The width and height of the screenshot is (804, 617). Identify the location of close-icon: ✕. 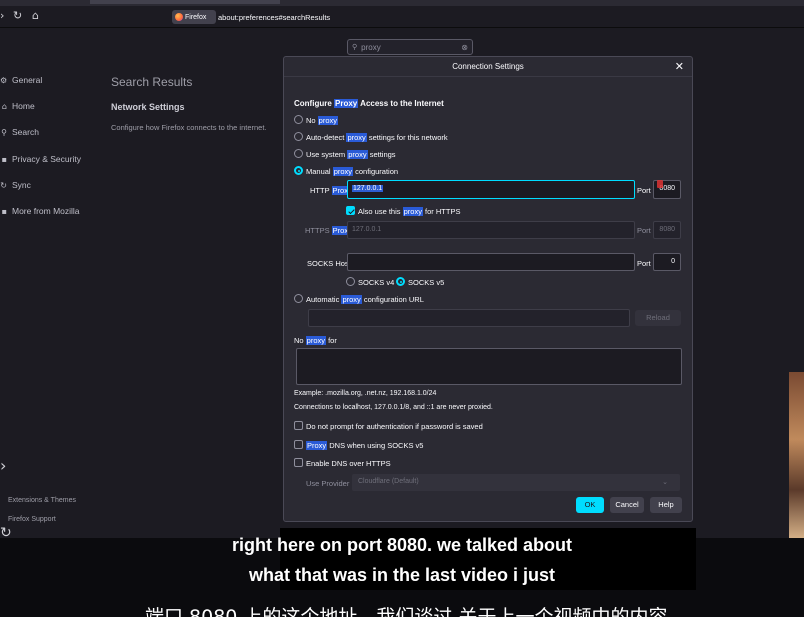
(679, 66).